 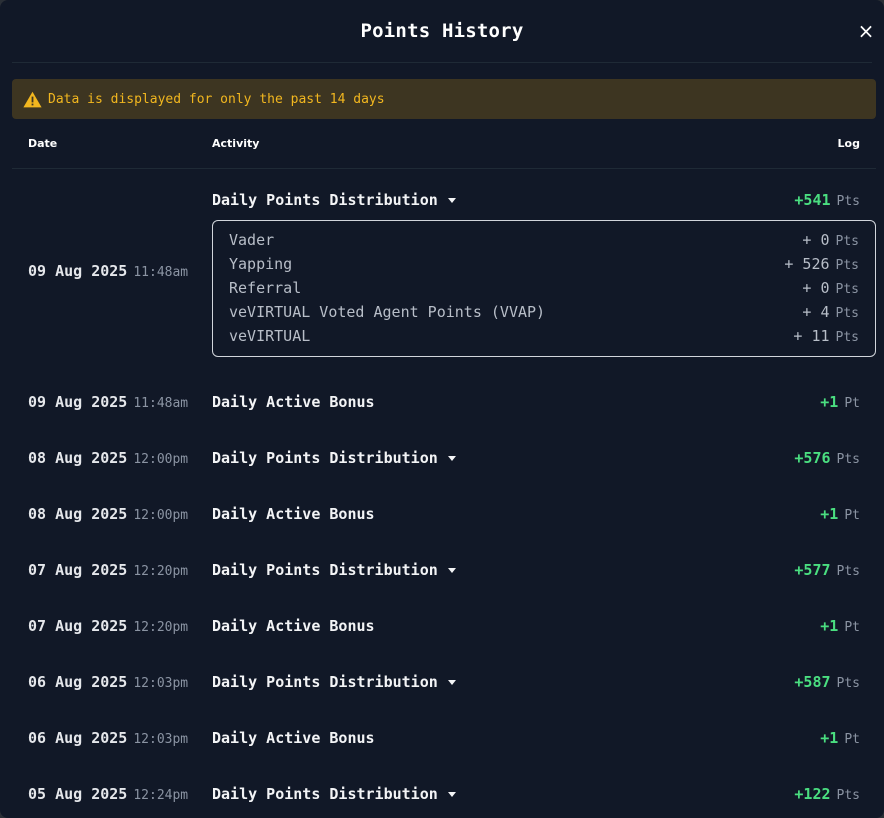 I want to click on modal-title: Points History, so click(x=442, y=31).